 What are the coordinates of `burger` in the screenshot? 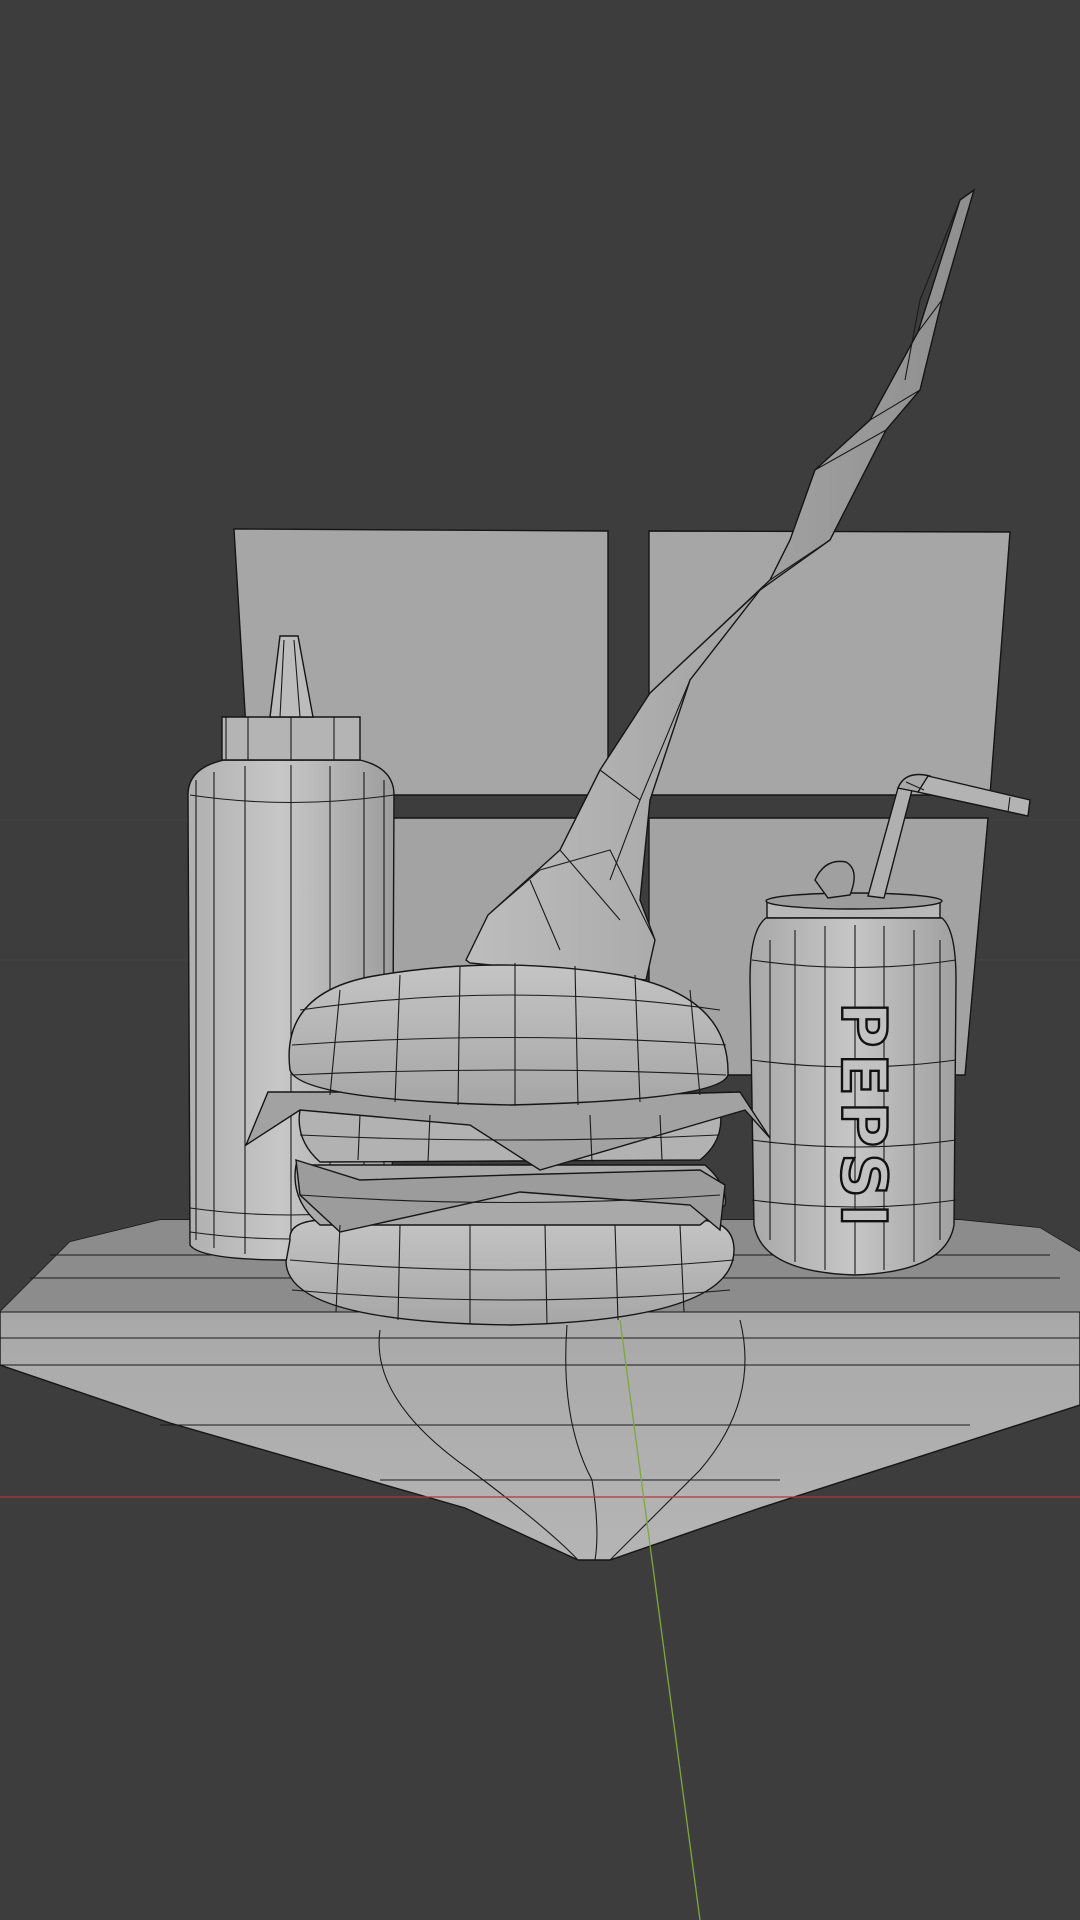 It's located at (507, 1144).